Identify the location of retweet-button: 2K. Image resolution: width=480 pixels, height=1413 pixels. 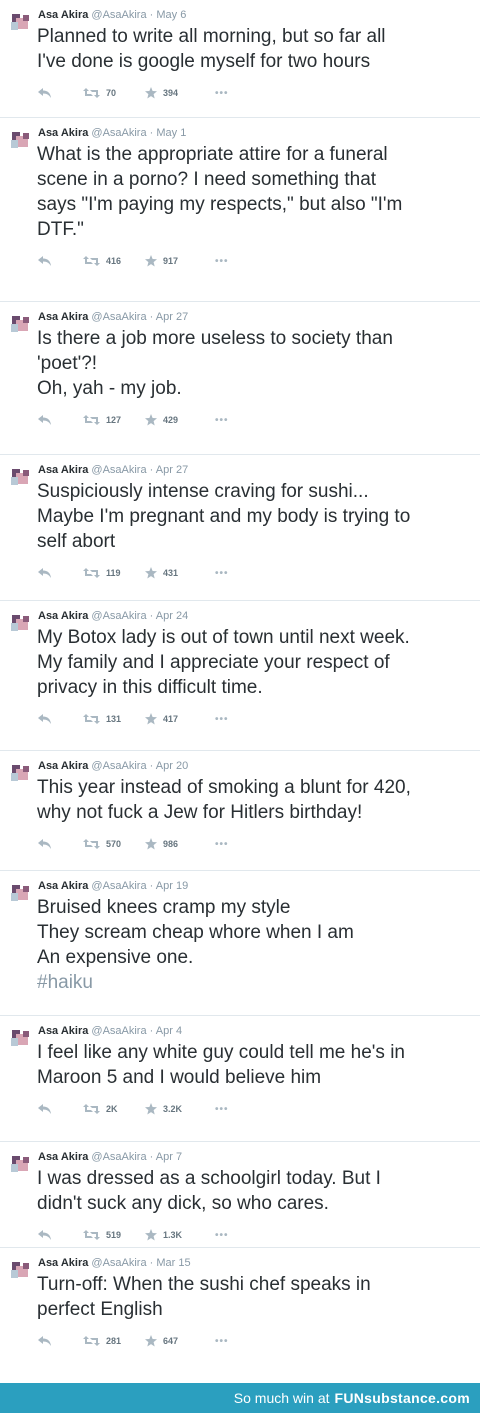
(114, 1109).